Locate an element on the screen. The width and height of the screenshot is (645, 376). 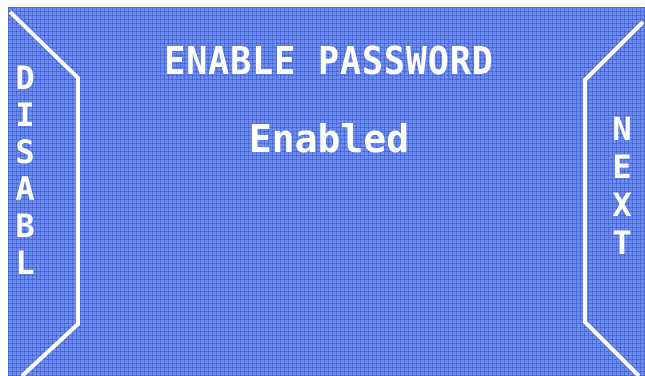
next-button-label: NEXT is located at coordinates (622, 186).